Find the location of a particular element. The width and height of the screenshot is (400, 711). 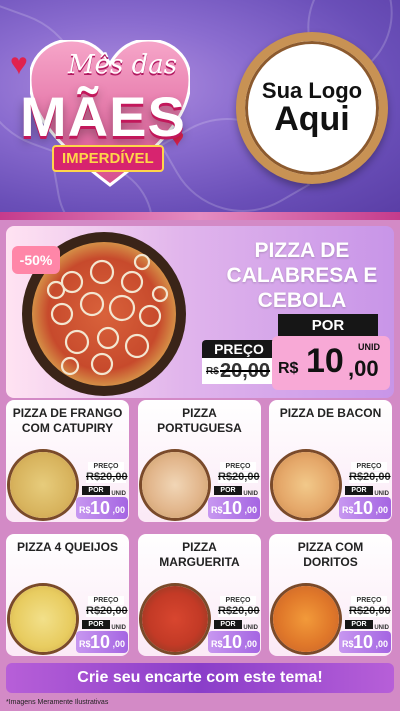

old-price: R$ 20,00 is located at coordinates (239, 371).